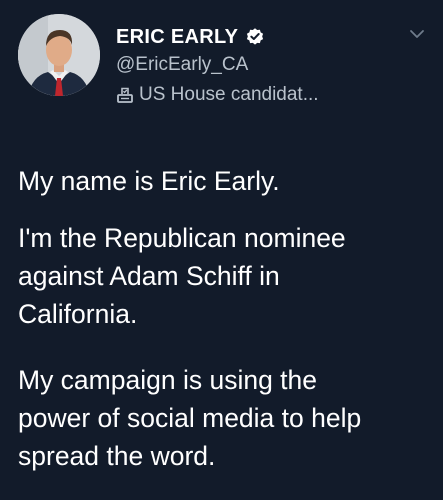 The width and height of the screenshot is (443, 500). I want to click on user-handle: @EricEarly_CA, so click(182, 65).